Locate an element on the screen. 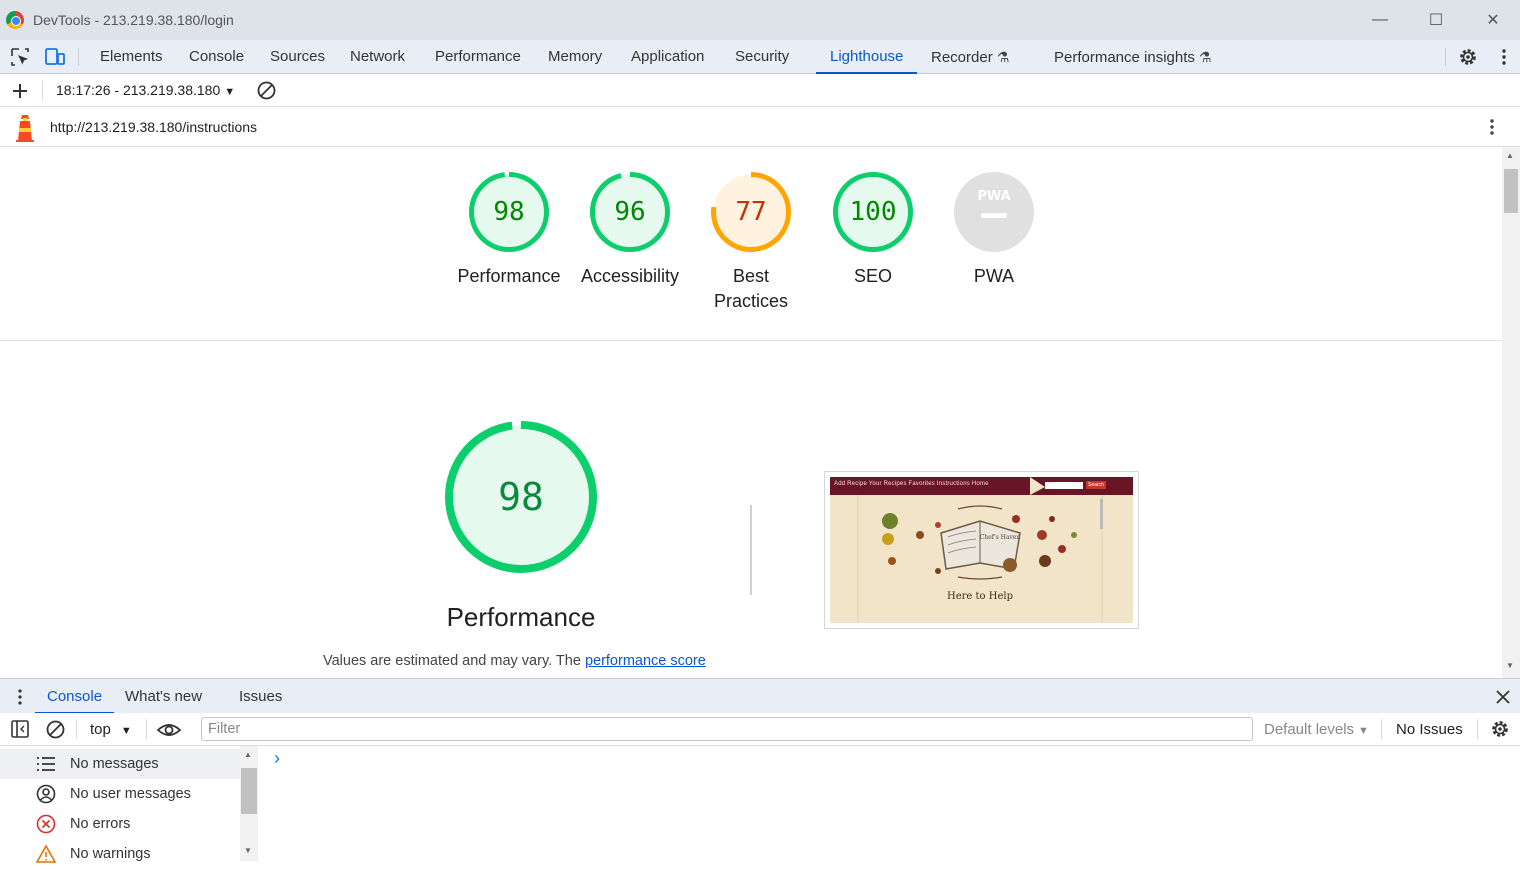  tab-elements: Elements is located at coordinates (131, 57).